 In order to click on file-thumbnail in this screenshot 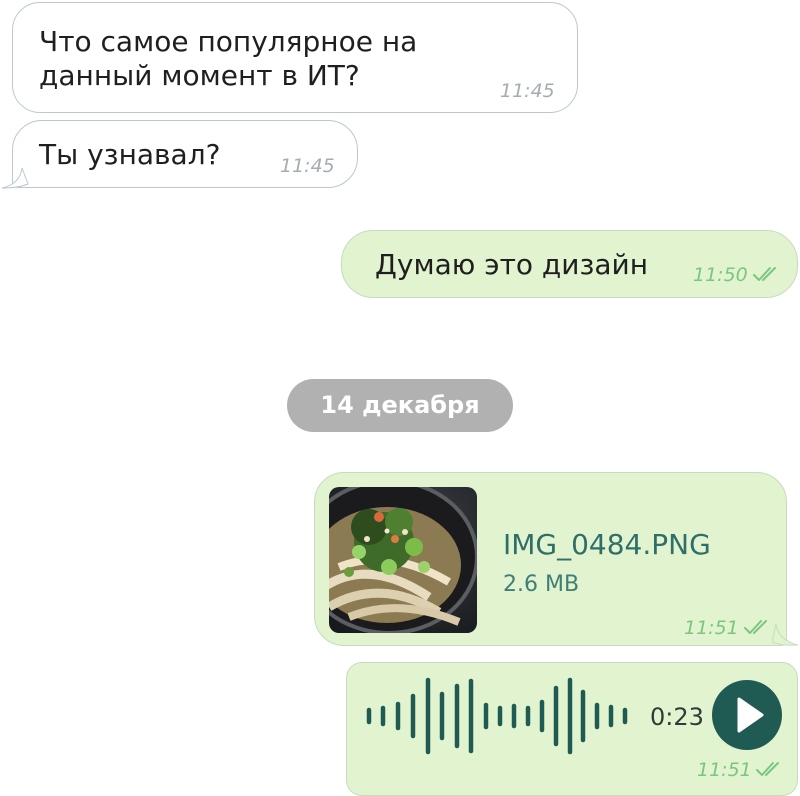, I will do `click(403, 560)`.